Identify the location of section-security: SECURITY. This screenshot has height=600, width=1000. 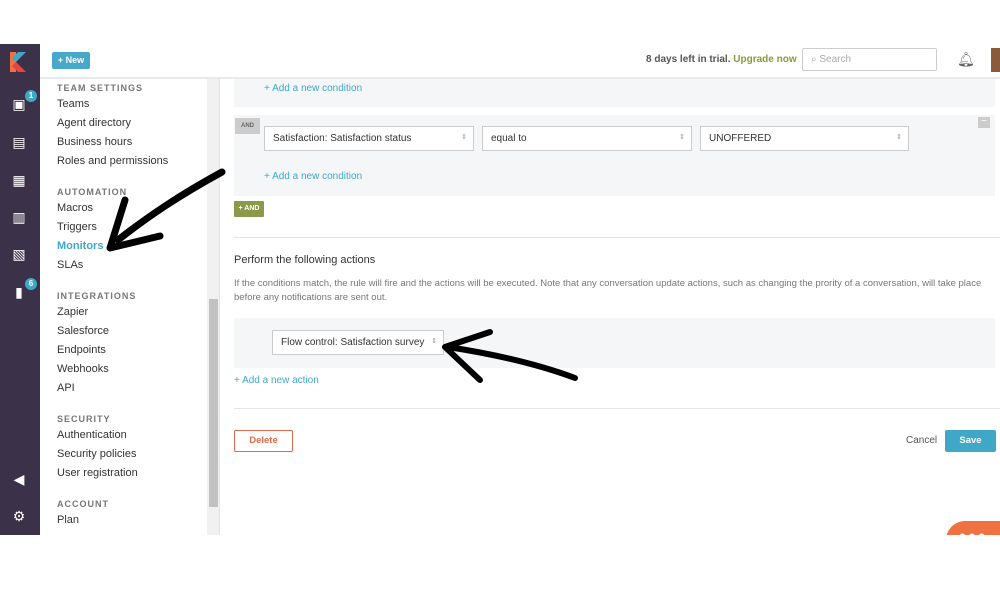
(84, 419).